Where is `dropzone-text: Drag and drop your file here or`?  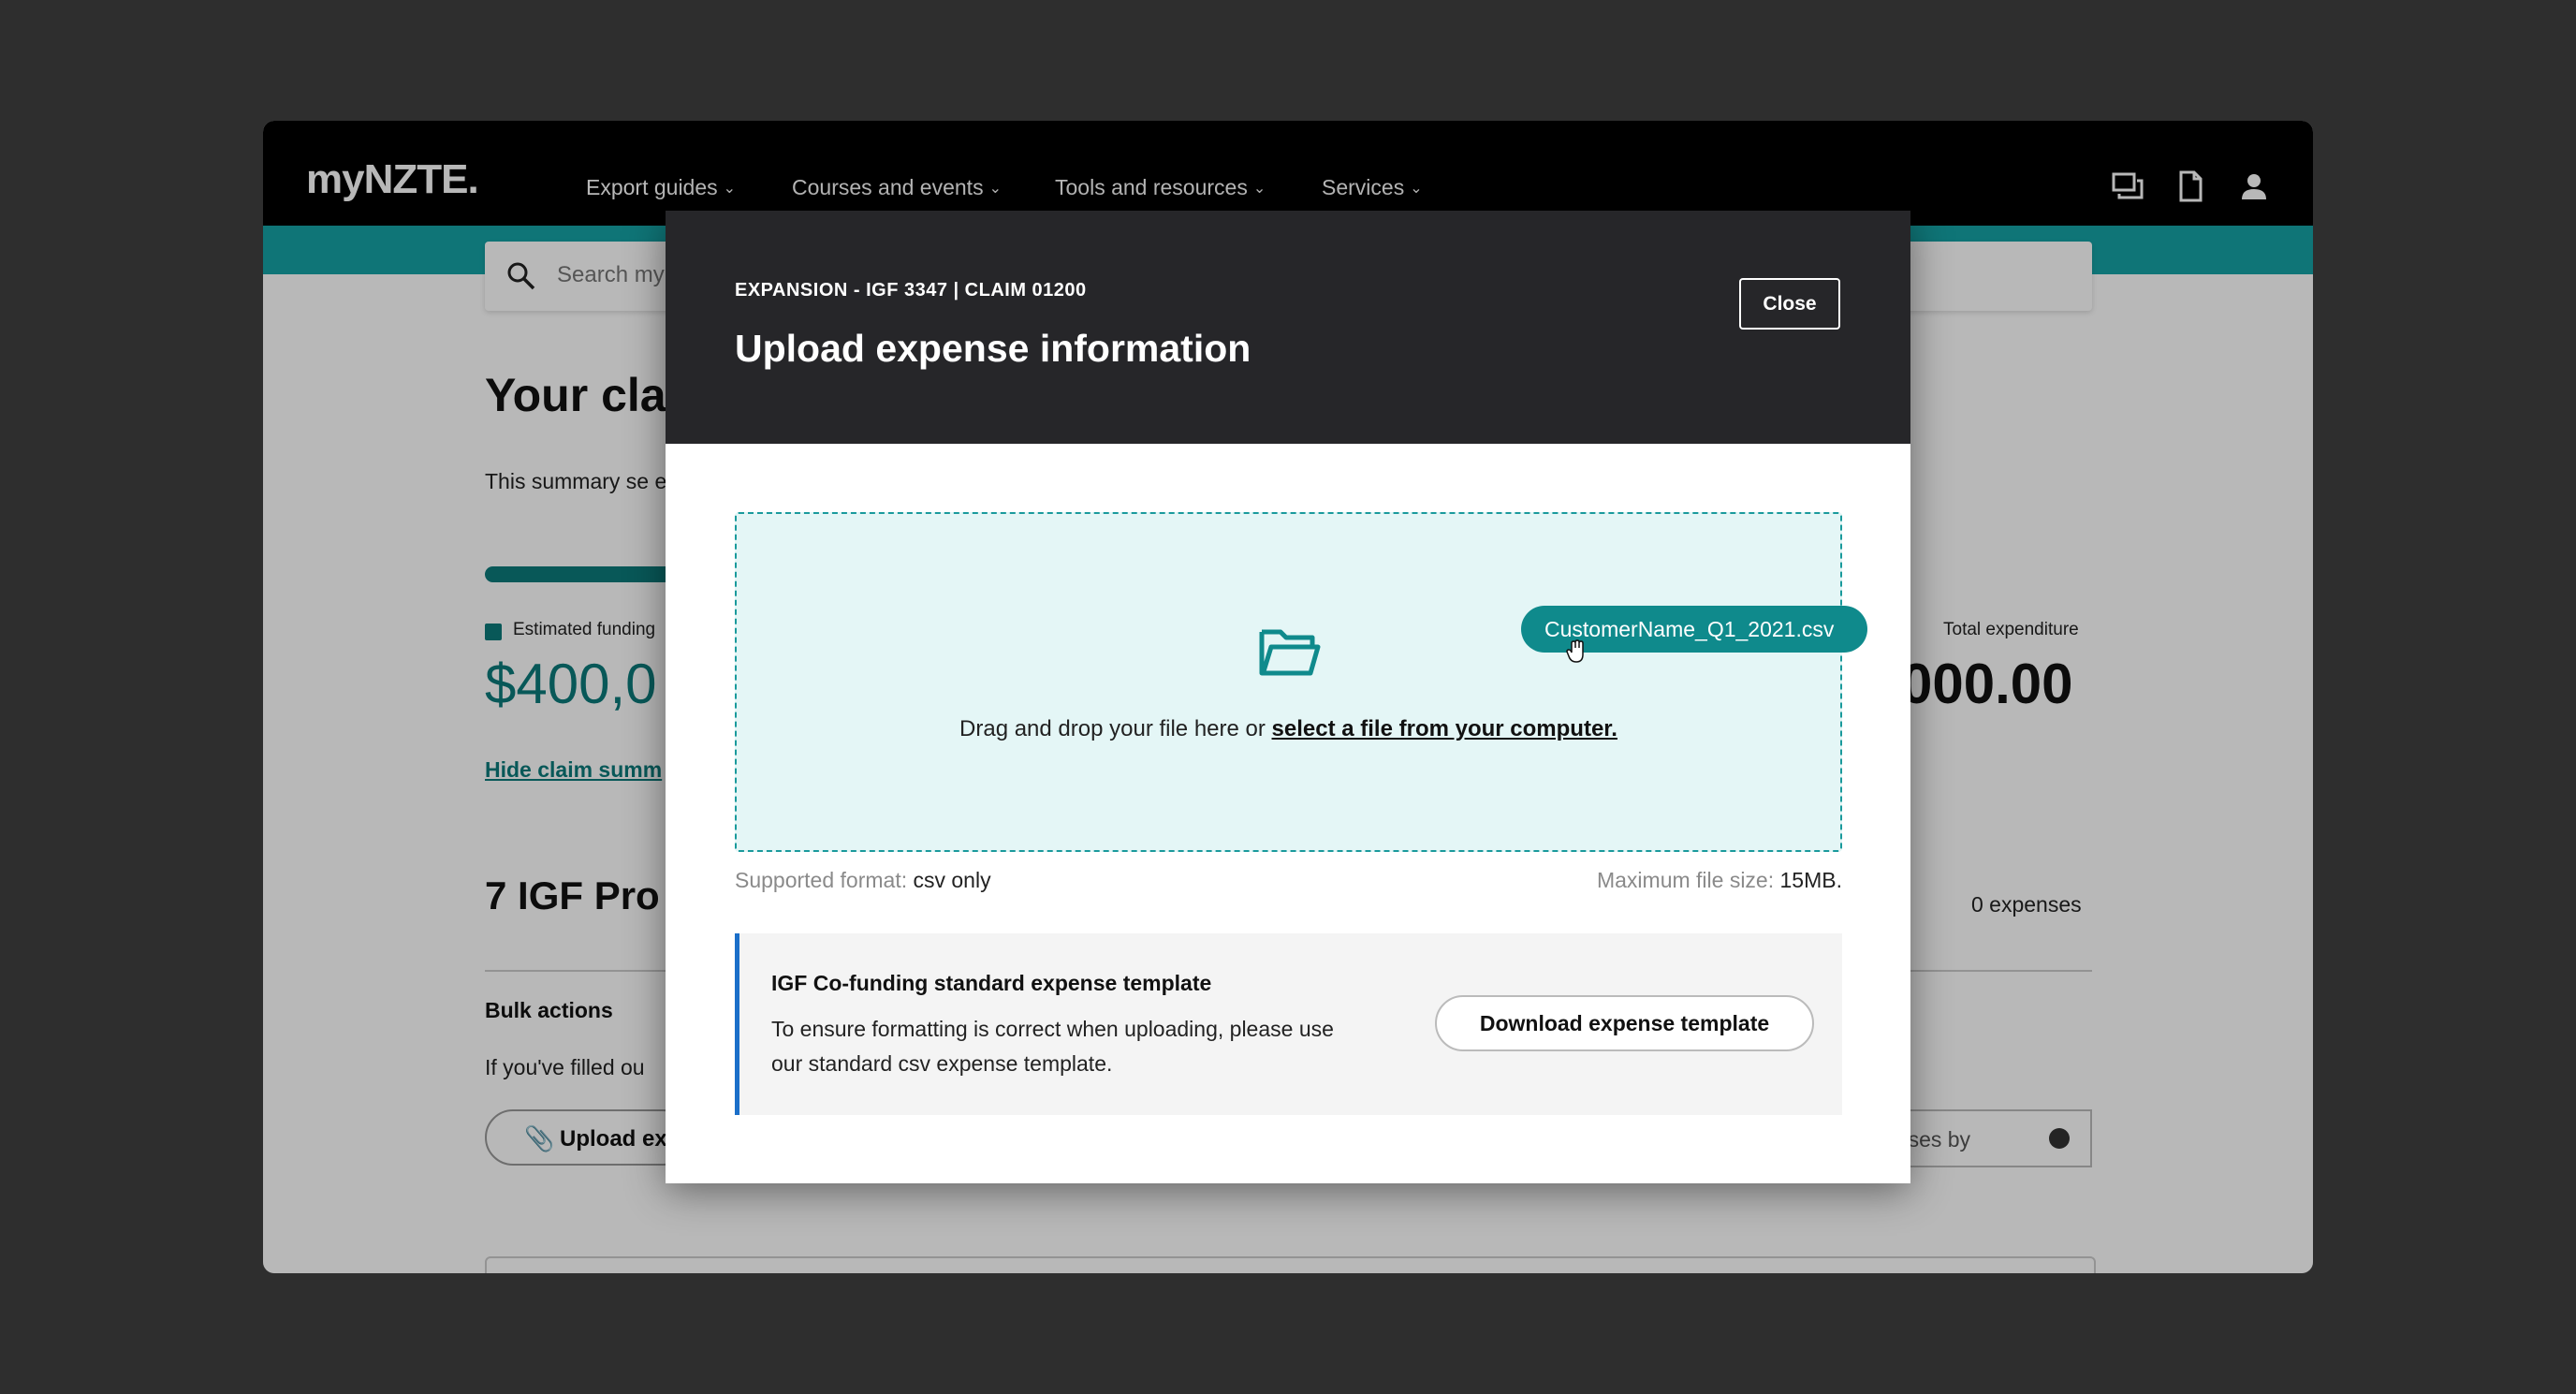 dropzone-text: Drag and drop your file here or is located at coordinates (1115, 728).